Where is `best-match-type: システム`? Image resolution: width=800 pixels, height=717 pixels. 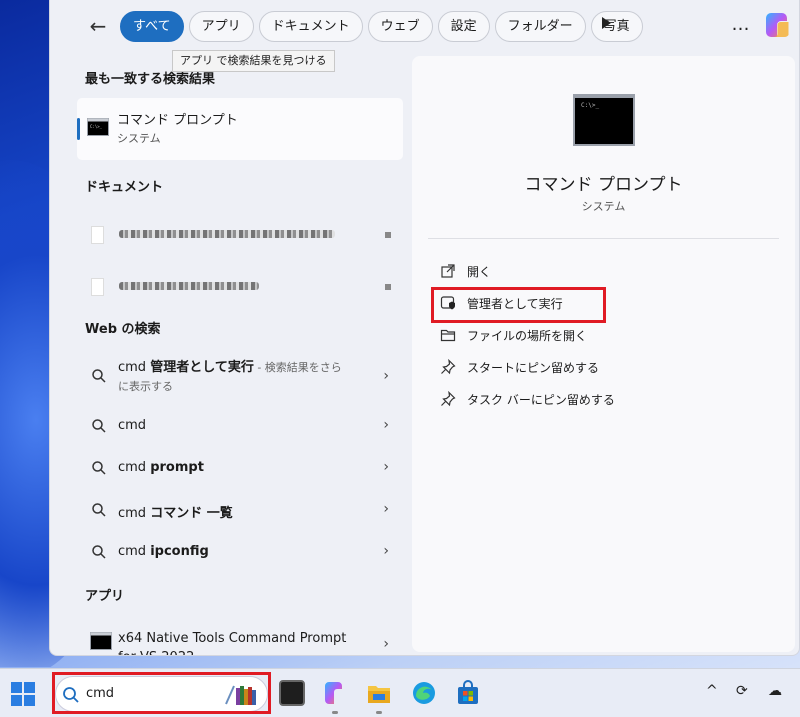
best-match-type: システム is located at coordinates (139, 138).